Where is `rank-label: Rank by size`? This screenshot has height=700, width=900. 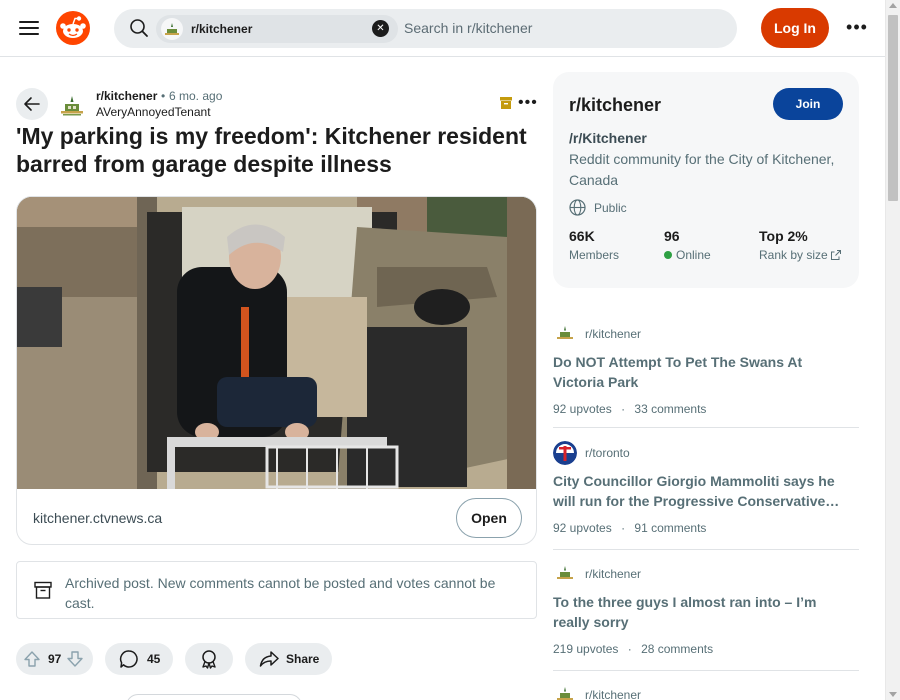
rank-label: Rank by size is located at coordinates (793, 255).